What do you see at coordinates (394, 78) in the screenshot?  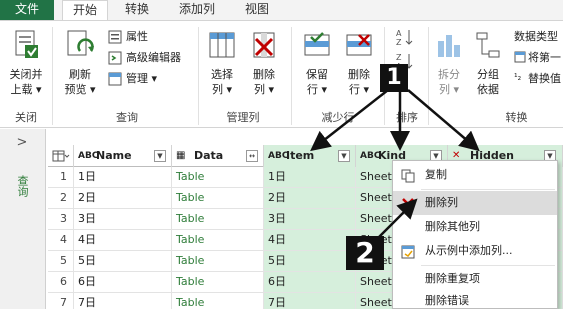 I see `annotation-badge-1: 1` at bounding box center [394, 78].